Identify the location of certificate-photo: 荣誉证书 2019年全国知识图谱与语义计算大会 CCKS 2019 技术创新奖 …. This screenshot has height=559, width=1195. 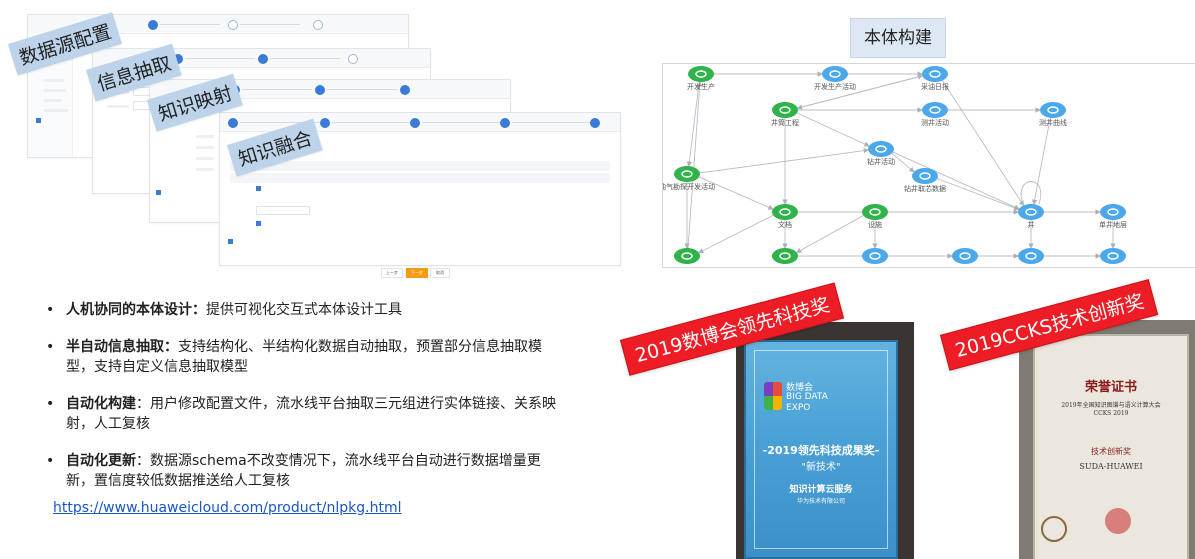
(1107, 439).